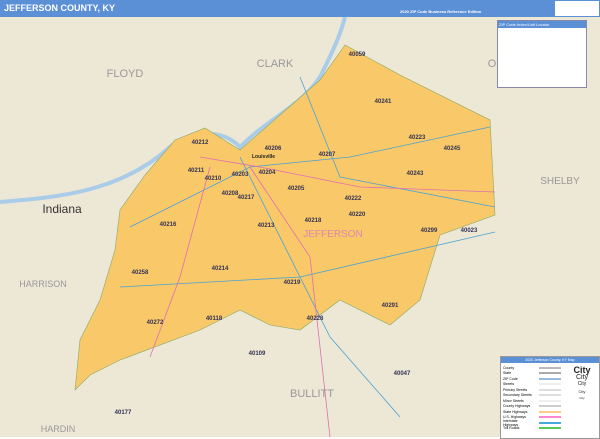  Describe the element at coordinates (452, 149) in the screenshot. I see `zip-label: 40245` at that location.